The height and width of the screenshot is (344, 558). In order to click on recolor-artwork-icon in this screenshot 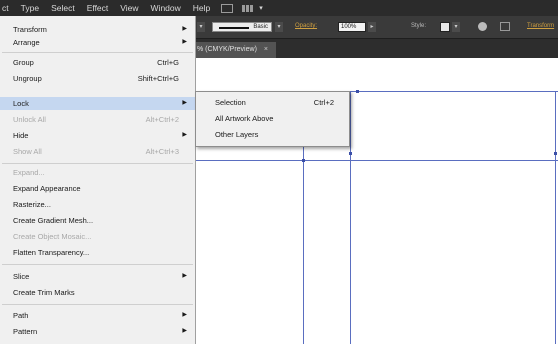, I will do `click(482, 26)`.